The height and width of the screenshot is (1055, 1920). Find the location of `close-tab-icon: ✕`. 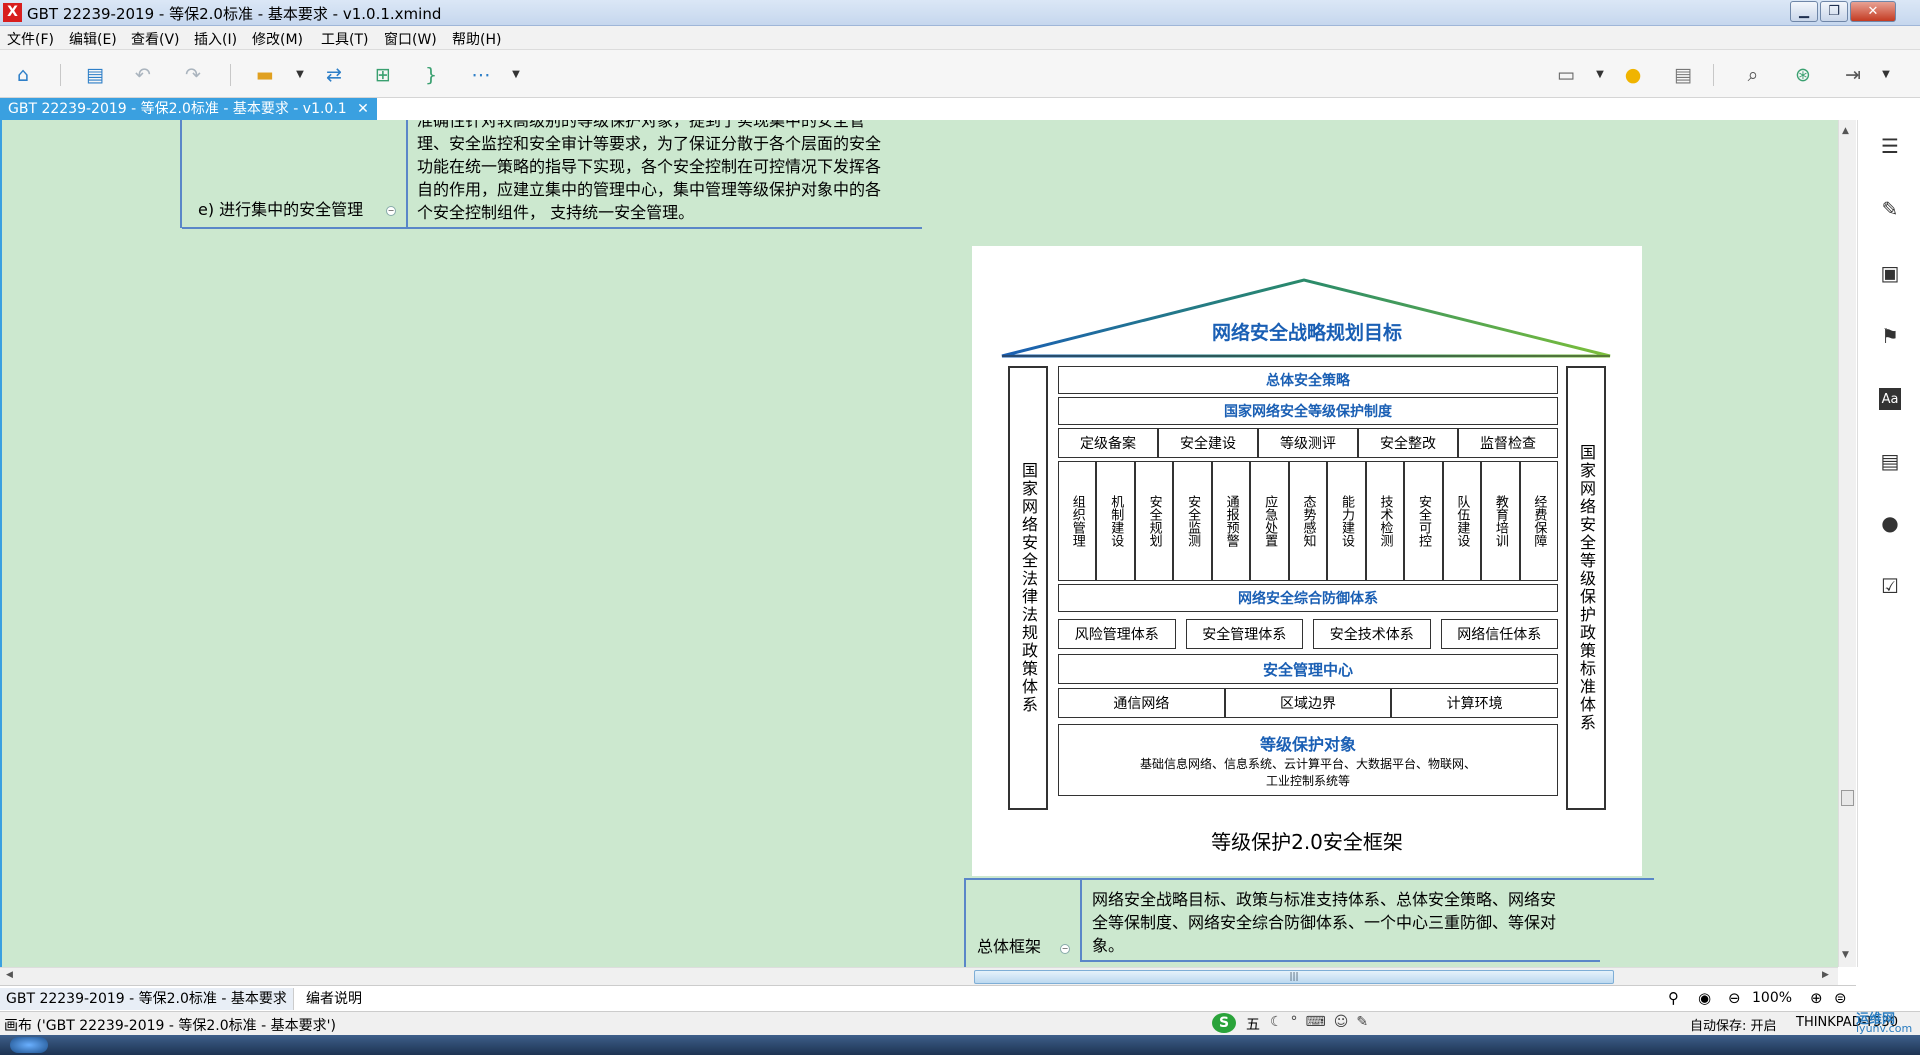

close-tab-icon: ✕ is located at coordinates (363, 109).